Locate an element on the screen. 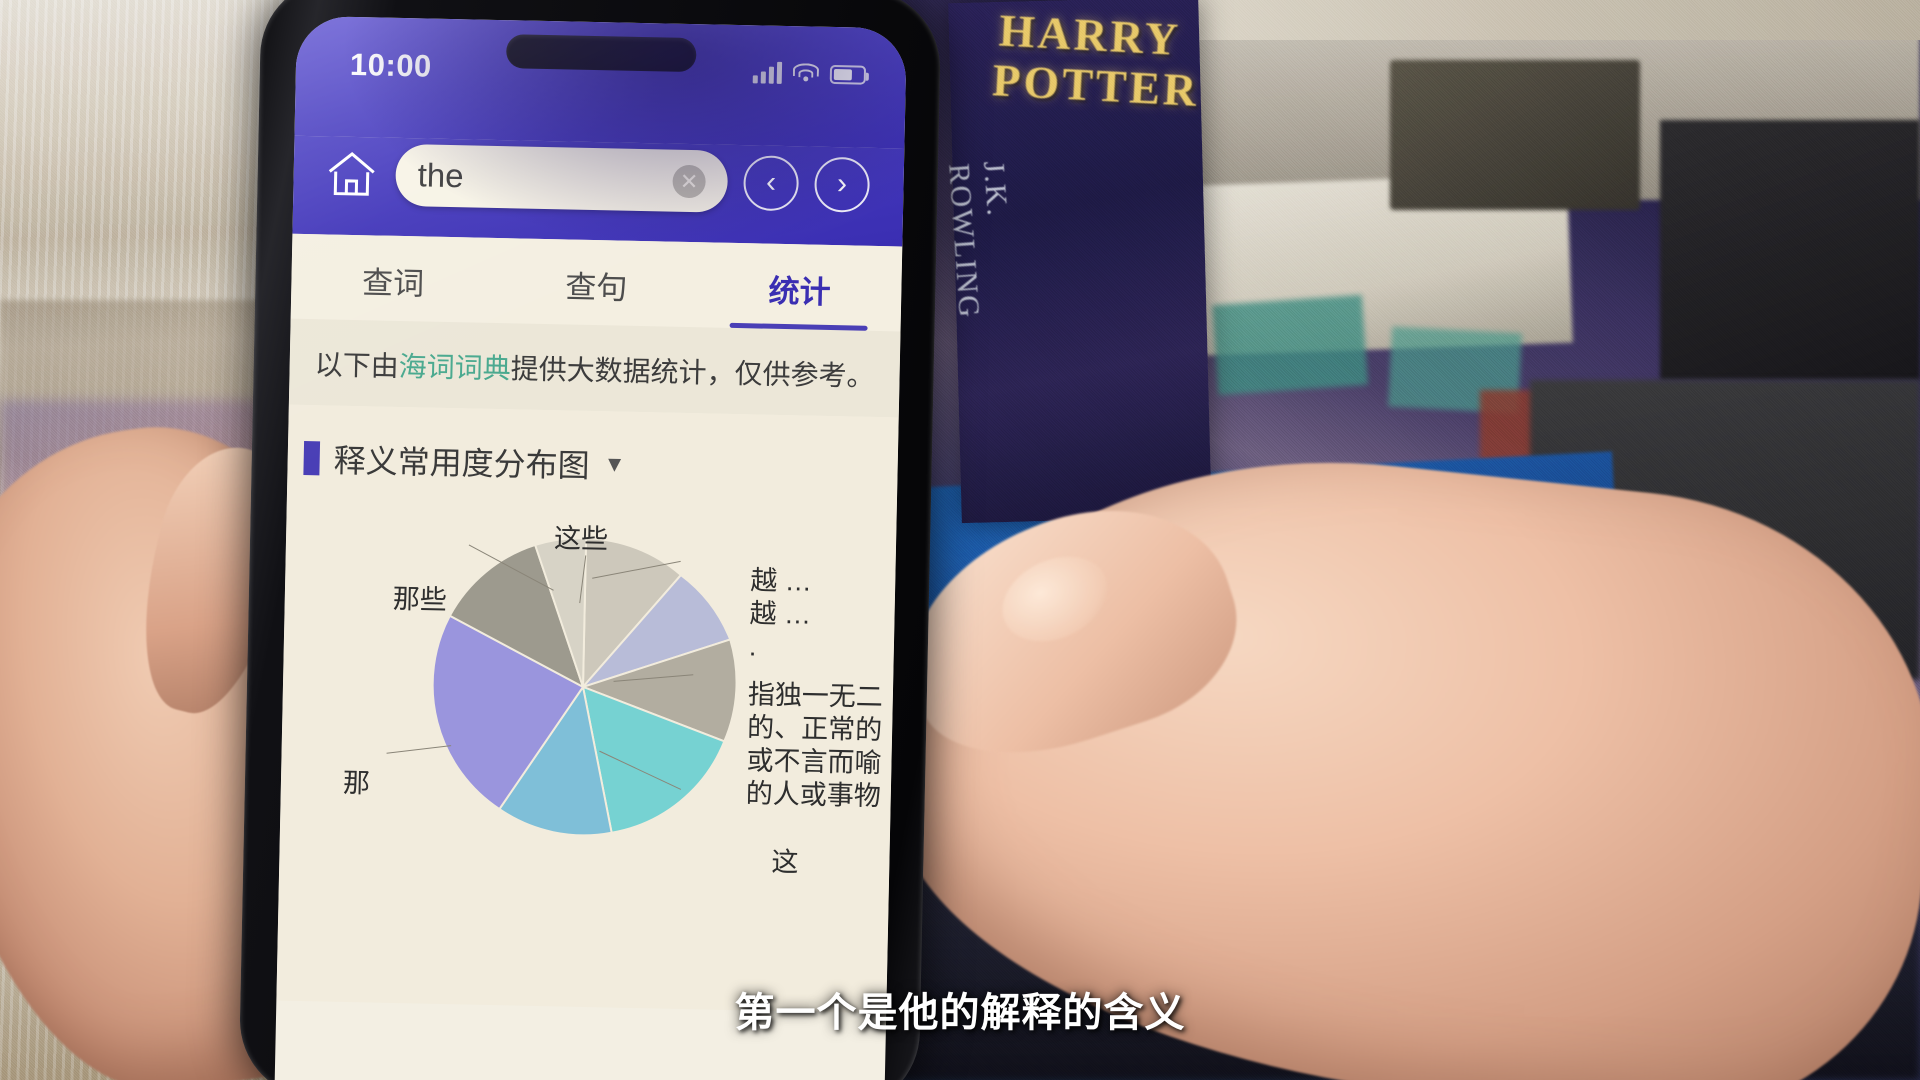 The image size is (1920, 1080). tab-sentence-lookup: 查句 is located at coordinates (596, 282).